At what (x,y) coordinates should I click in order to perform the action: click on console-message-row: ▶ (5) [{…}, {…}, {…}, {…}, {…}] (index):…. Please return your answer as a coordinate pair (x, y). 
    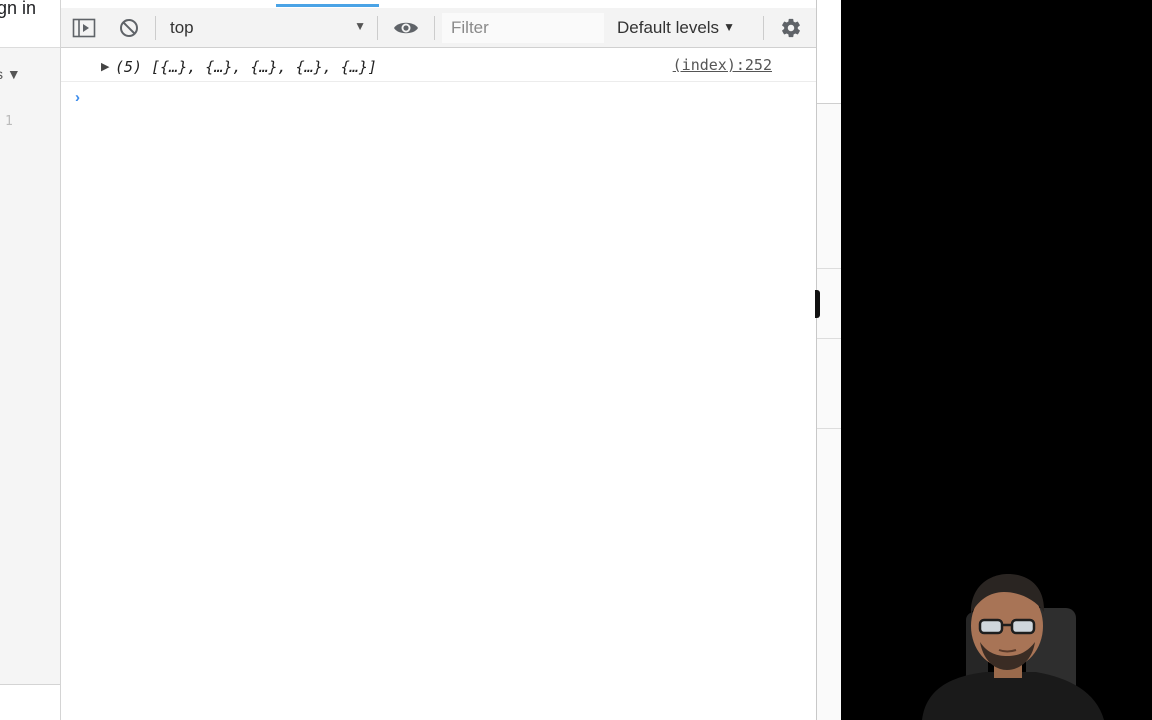
    Looking at the image, I should click on (438, 65).